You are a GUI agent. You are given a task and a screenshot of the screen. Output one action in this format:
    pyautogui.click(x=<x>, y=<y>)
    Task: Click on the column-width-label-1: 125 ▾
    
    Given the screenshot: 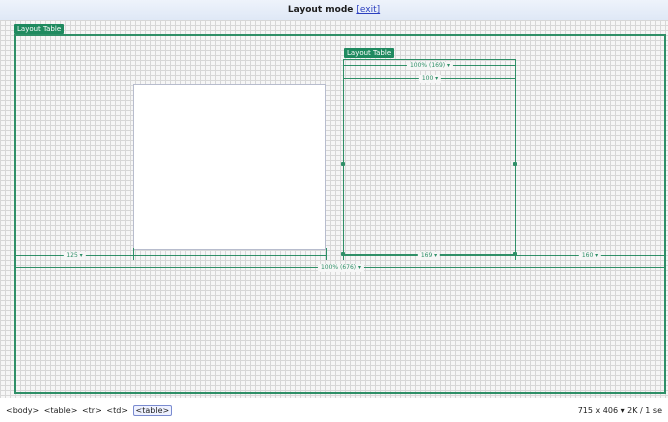 What is the action you would take?
    pyautogui.click(x=74, y=256)
    